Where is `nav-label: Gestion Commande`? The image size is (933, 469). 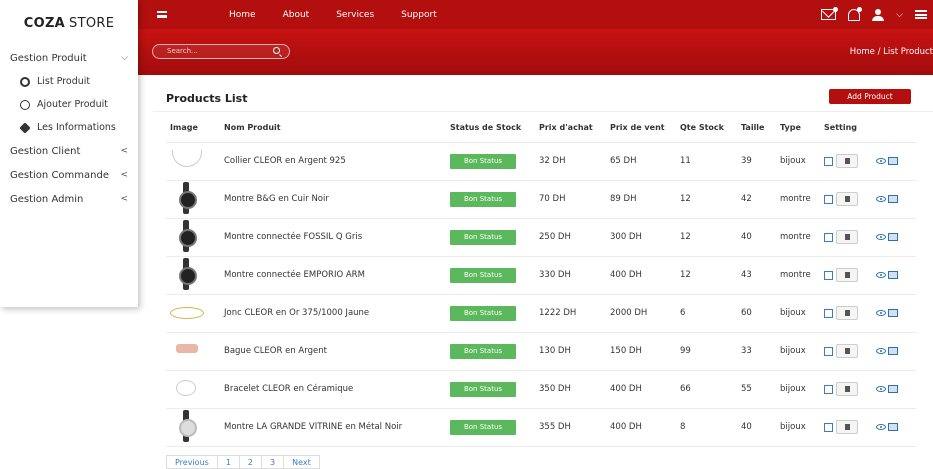
nav-label: Gestion Commande is located at coordinates (59, 175).